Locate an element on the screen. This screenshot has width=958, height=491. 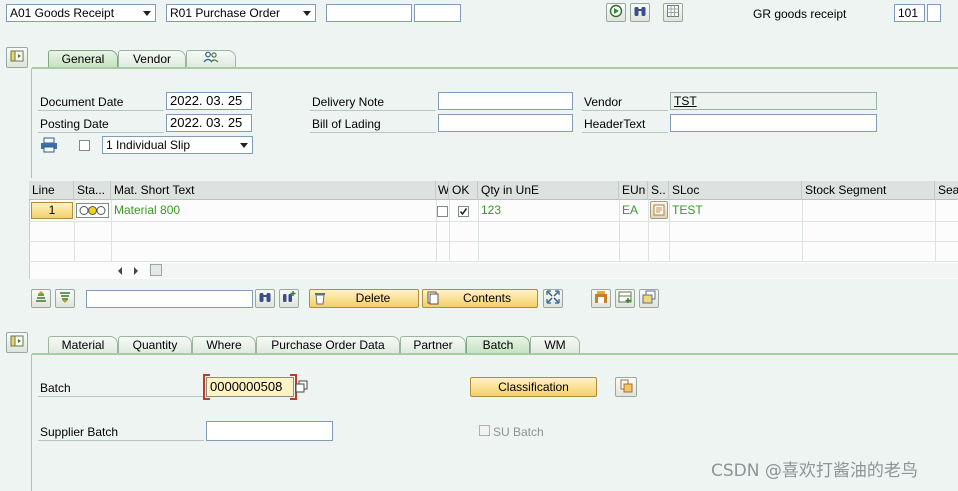
movement-extra-field is located at coordinates (934, 13).